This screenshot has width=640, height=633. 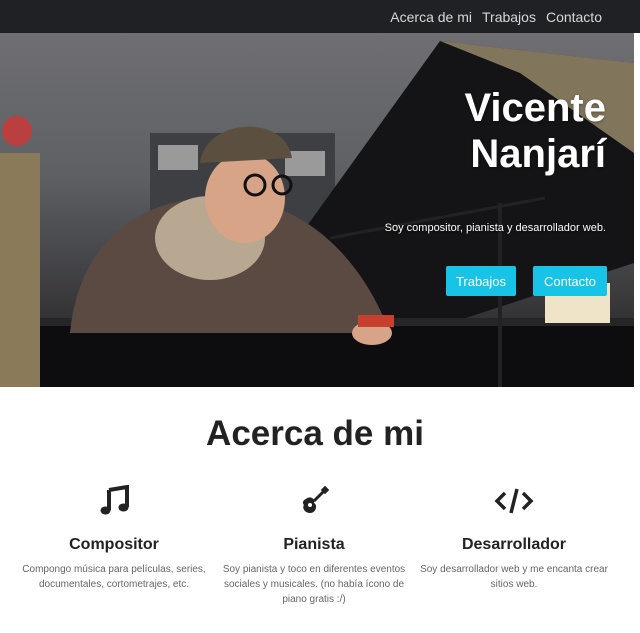 What do you see at coordinates (481, 281) in the screenshot?
I see `trabajos-button: Trabajos` at bounding box center [481, 281].